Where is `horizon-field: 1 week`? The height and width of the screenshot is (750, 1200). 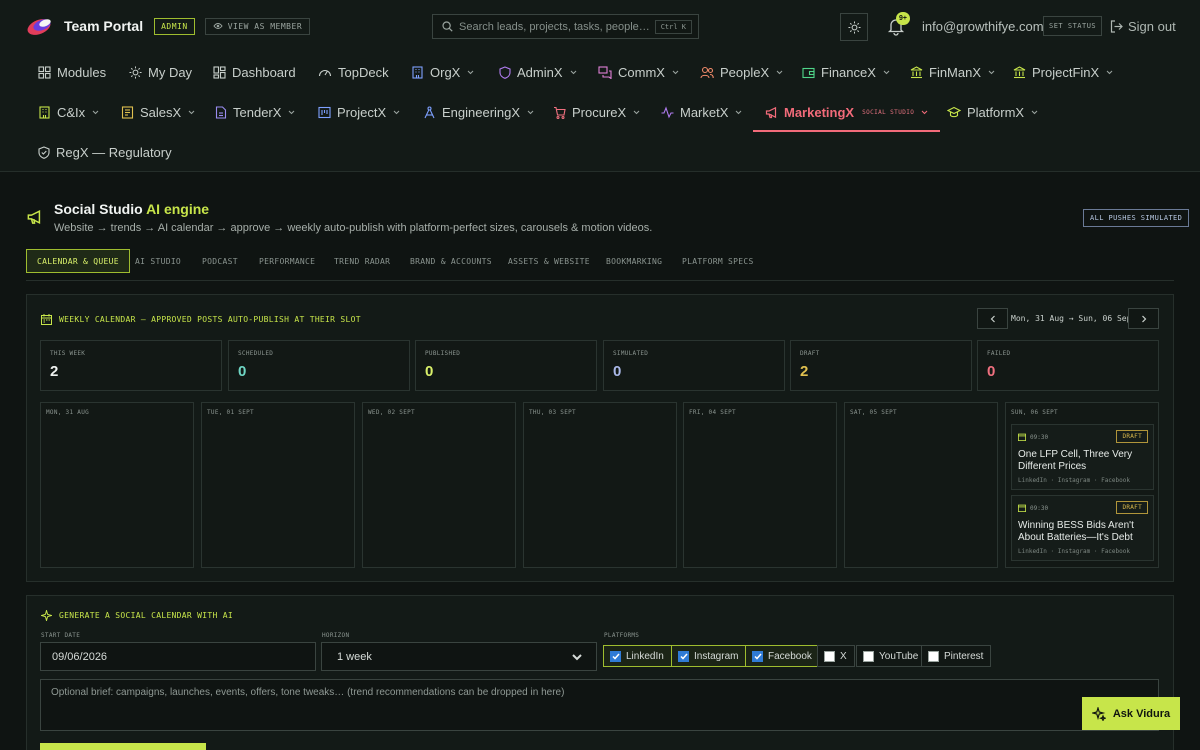
horizon-field: 1 week is located at coordinates (459, 656).